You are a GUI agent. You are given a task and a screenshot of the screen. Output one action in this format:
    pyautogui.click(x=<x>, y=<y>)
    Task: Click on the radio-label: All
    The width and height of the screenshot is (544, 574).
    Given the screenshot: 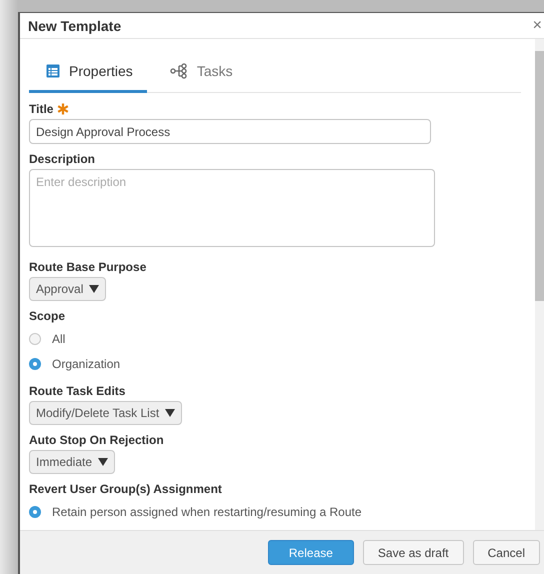 What is the action you would take?
    pyautogui.click(x=59, y=339)
    